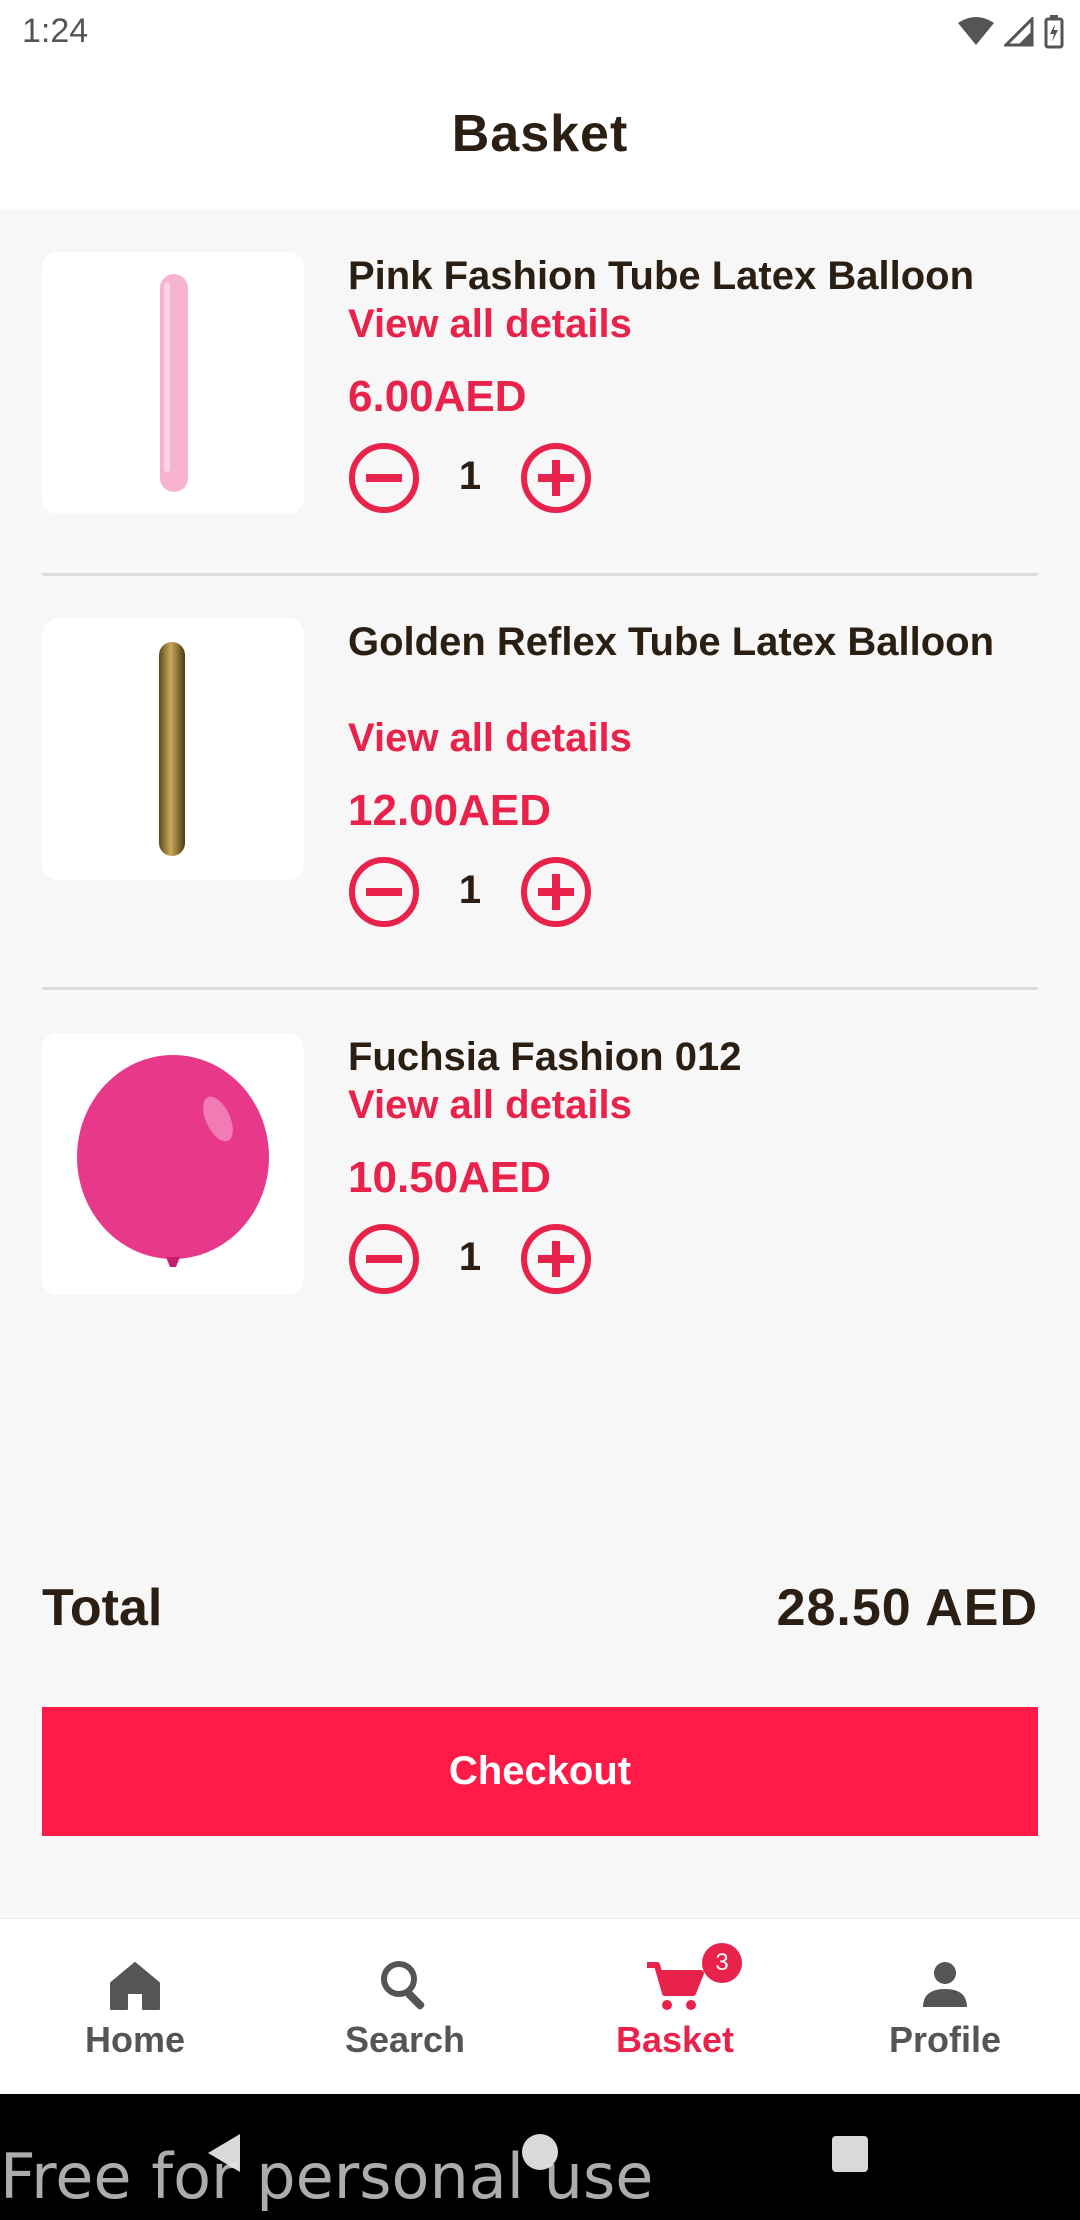  What do you see at coordinates (135, 1986) in the screenshot?
I see `home-icon` at bounding box center [135, 1986].